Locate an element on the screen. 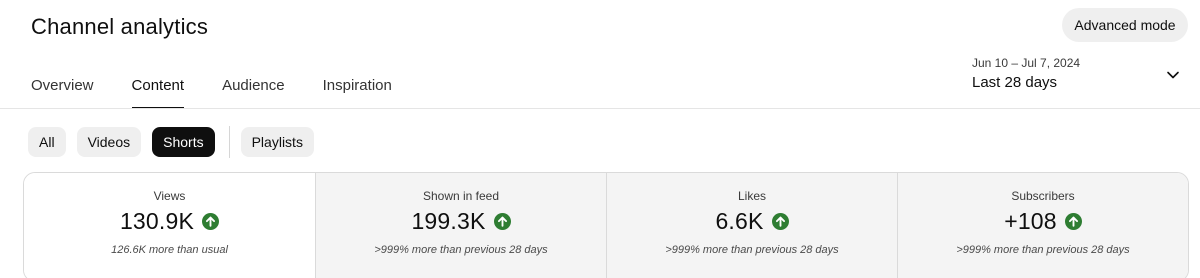 The width and height of the screenshot is (1200, 278). metric-value-row: 6.6K is located at coordinates (752, 221).